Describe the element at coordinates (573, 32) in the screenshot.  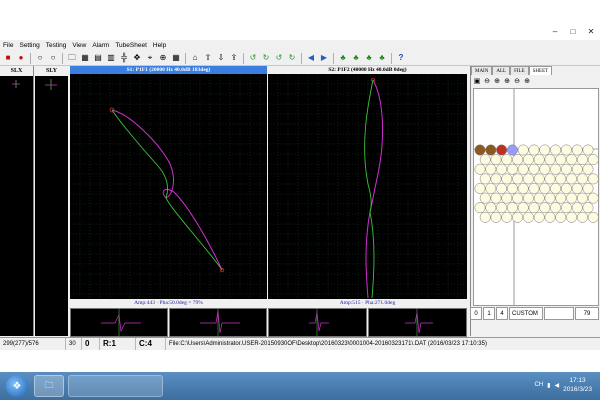
I see `maximize-button: □` at that location.